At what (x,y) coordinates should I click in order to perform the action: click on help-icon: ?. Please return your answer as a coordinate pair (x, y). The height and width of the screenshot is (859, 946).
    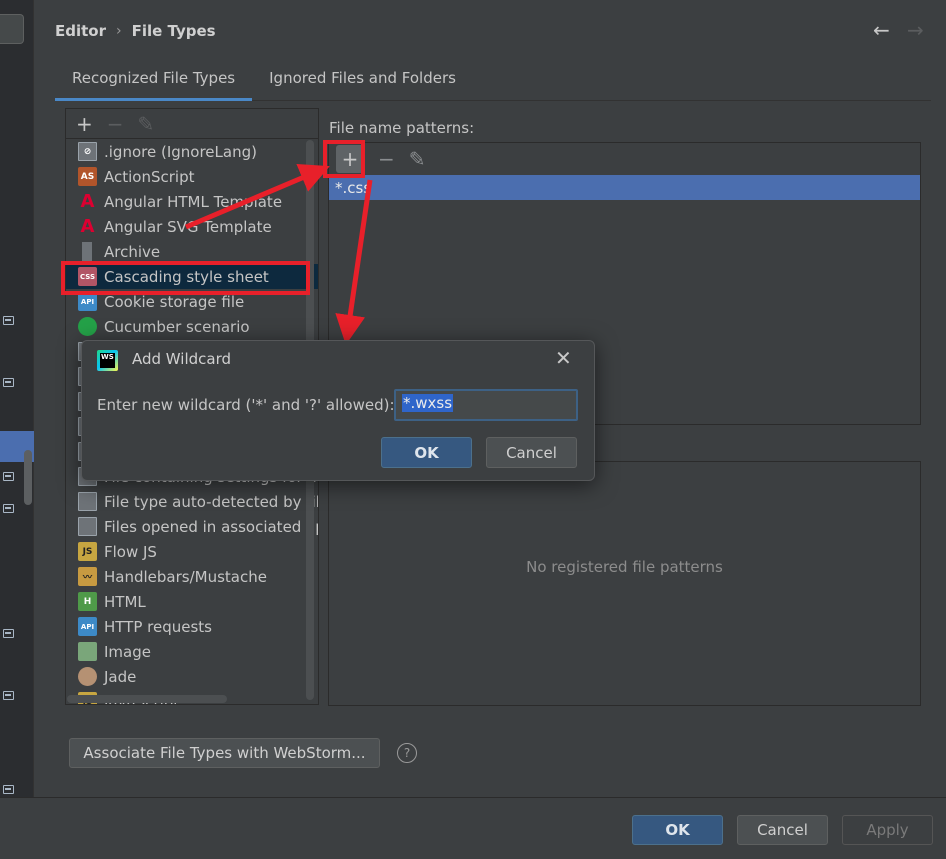
    Looking at the image, I should click on (407, 753).